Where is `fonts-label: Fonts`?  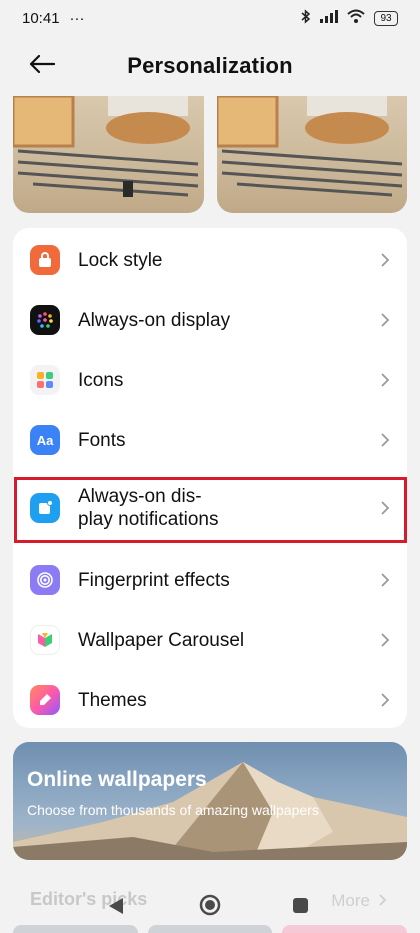
fonts-label: Fonts is located at coordinates (102, 440).